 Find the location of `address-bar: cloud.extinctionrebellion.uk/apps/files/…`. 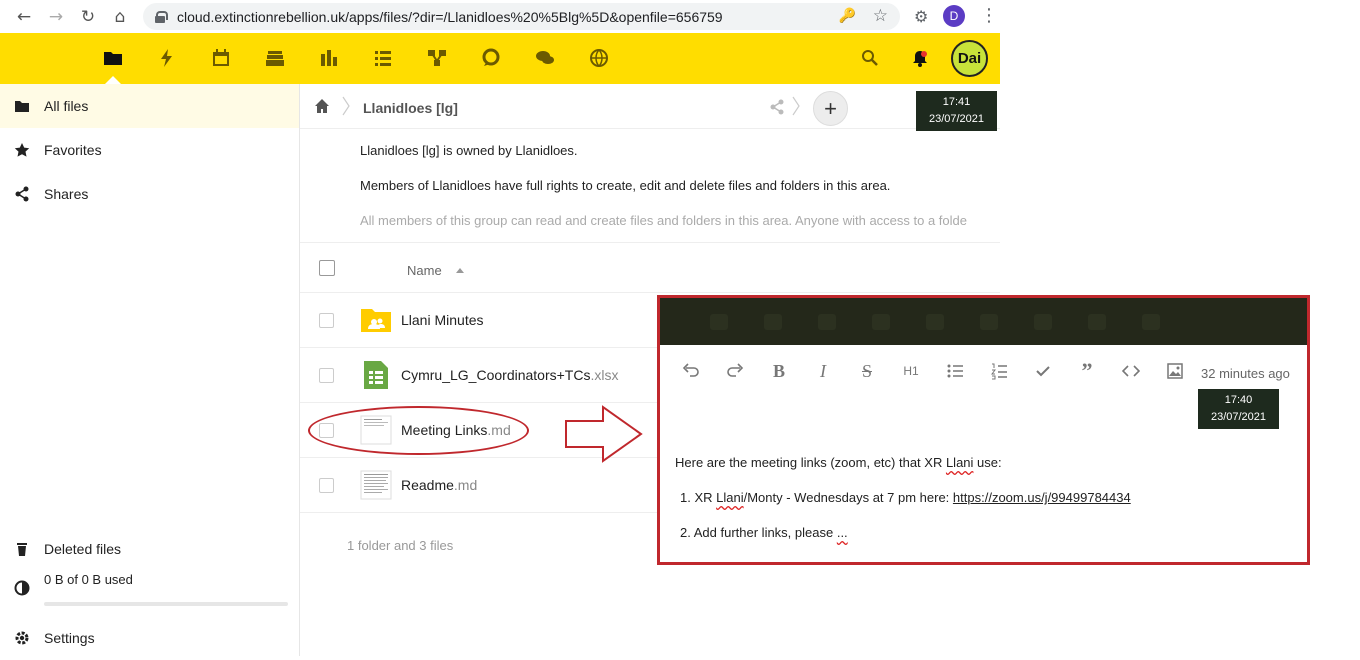

address-bar: cloud.extinctionrebellion.uk/apps/files/… is located at coordinates (521, 16).